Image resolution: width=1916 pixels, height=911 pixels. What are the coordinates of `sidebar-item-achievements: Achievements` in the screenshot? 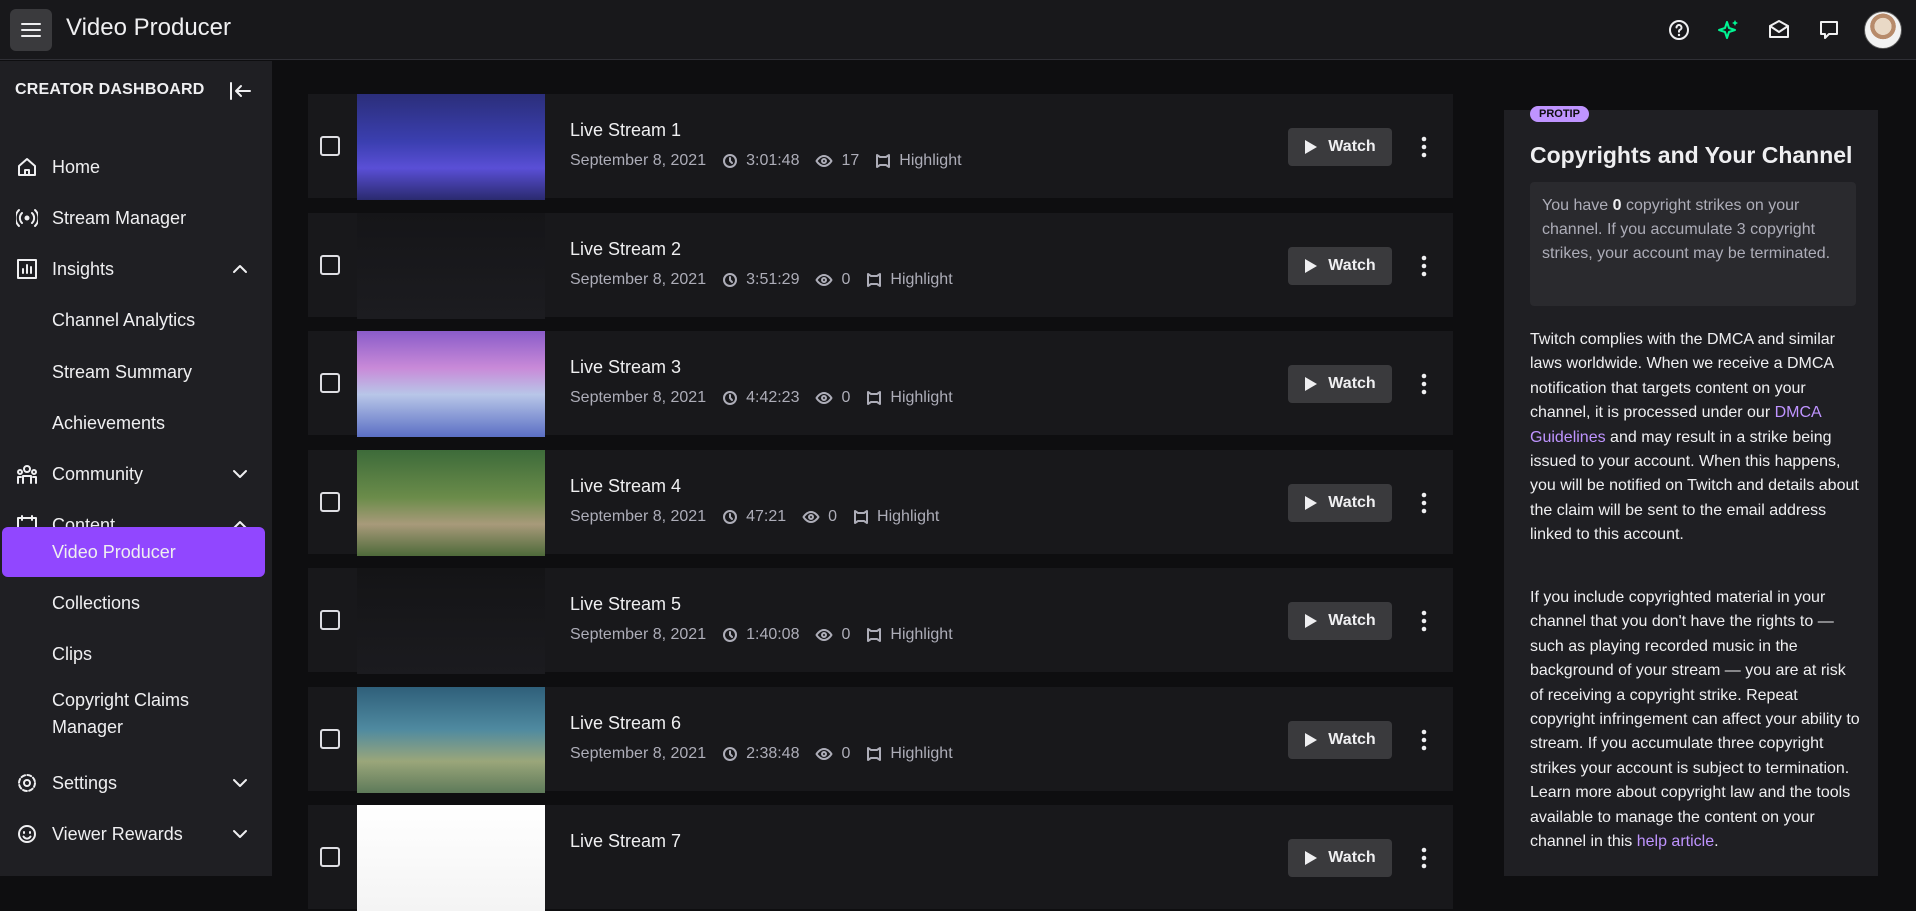 It's located at (136, 423).